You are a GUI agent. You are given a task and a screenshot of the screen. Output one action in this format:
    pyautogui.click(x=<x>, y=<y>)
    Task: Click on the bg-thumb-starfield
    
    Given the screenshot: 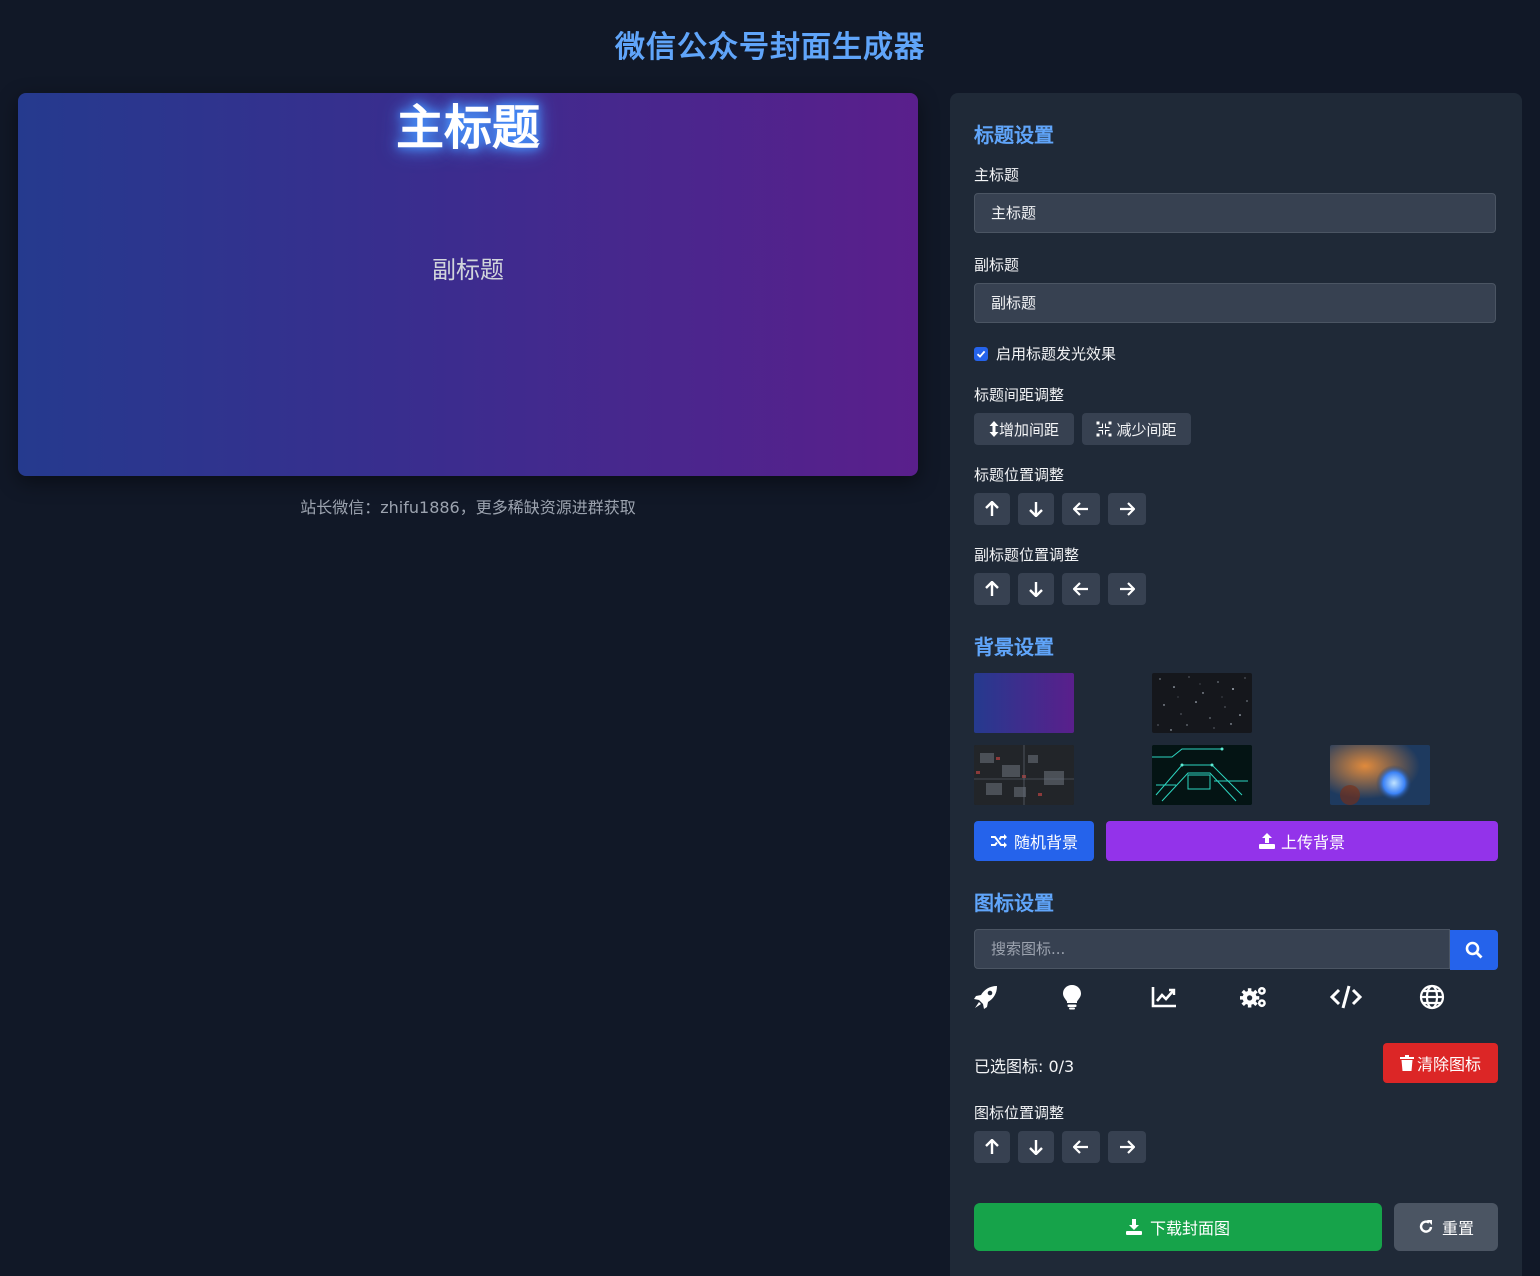 What is the action you would take?
    pyautogui.click(x=1202, y=703)
    